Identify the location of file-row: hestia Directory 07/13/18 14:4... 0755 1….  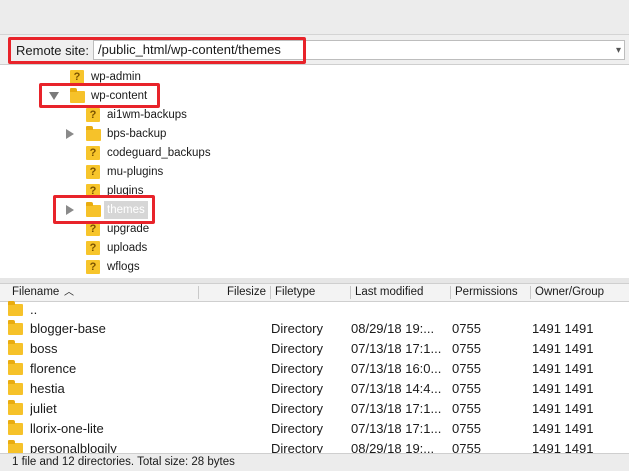
(314, 389).